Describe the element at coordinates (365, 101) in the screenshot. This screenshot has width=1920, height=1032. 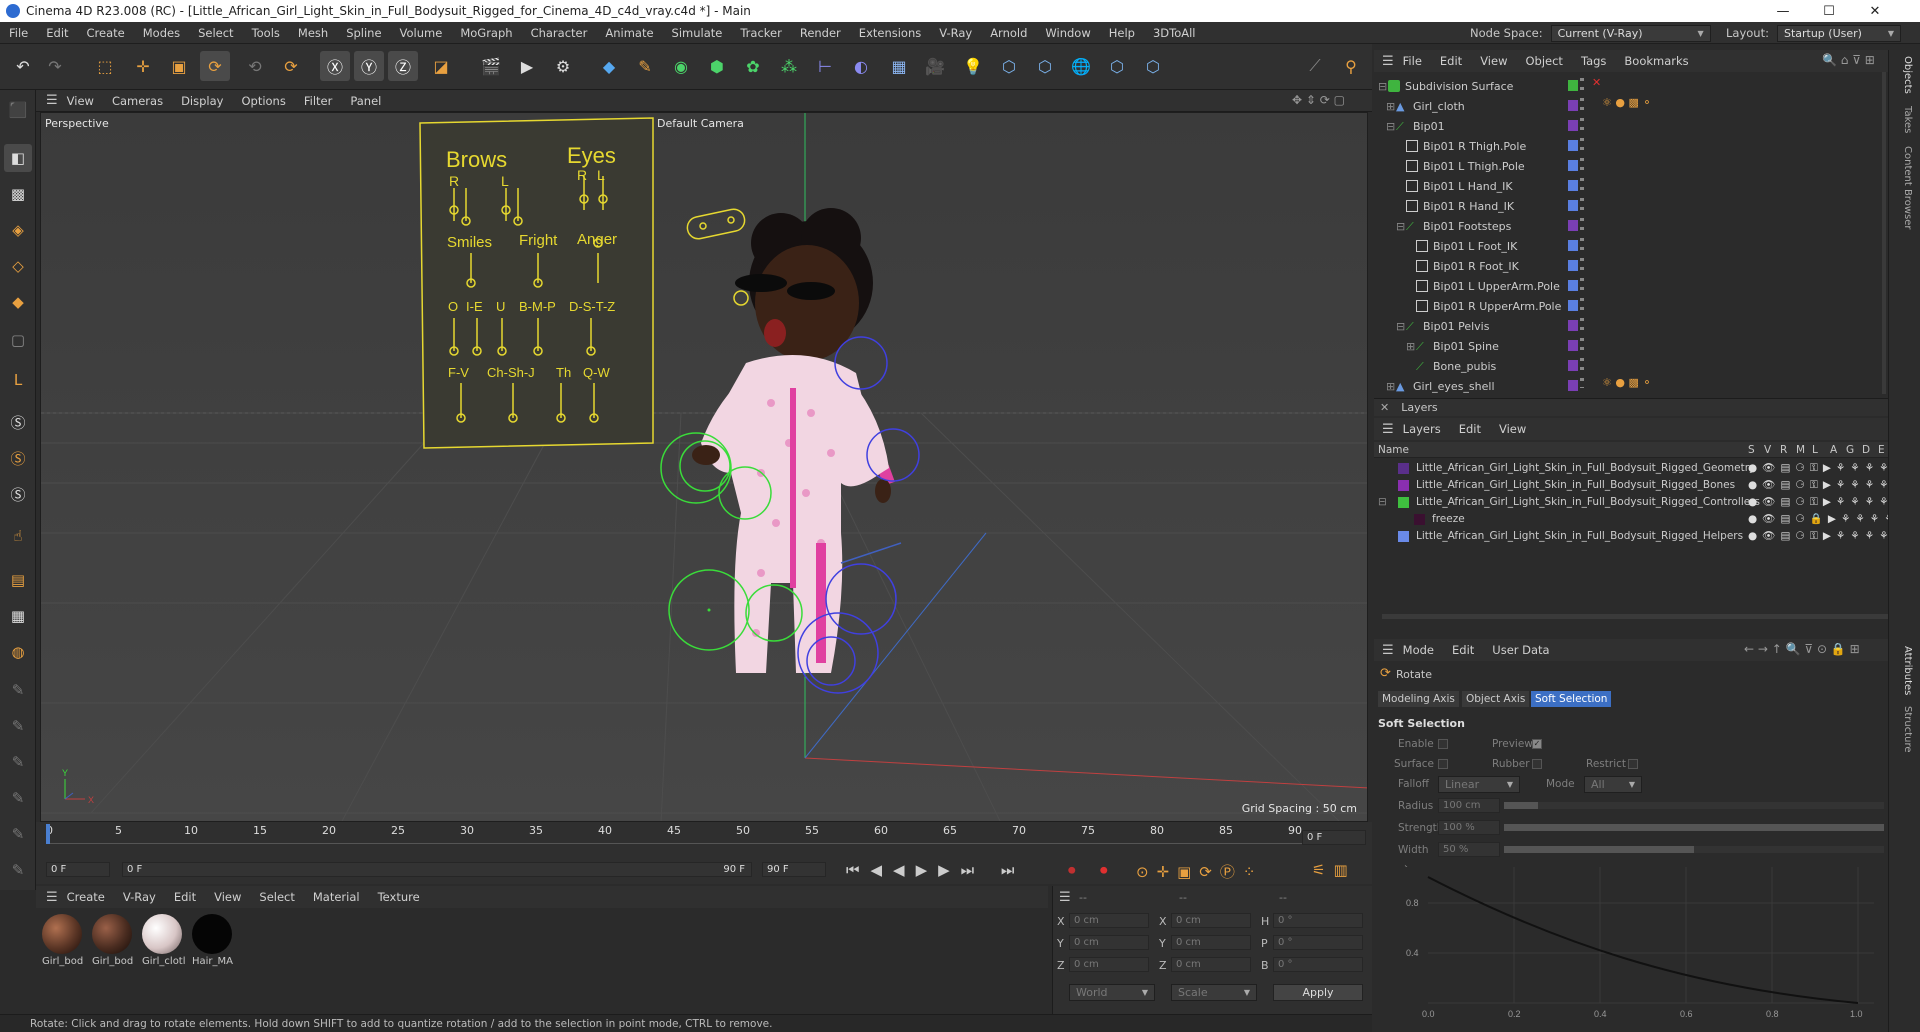
I see `vp-menu-panel: Panel` at that location.